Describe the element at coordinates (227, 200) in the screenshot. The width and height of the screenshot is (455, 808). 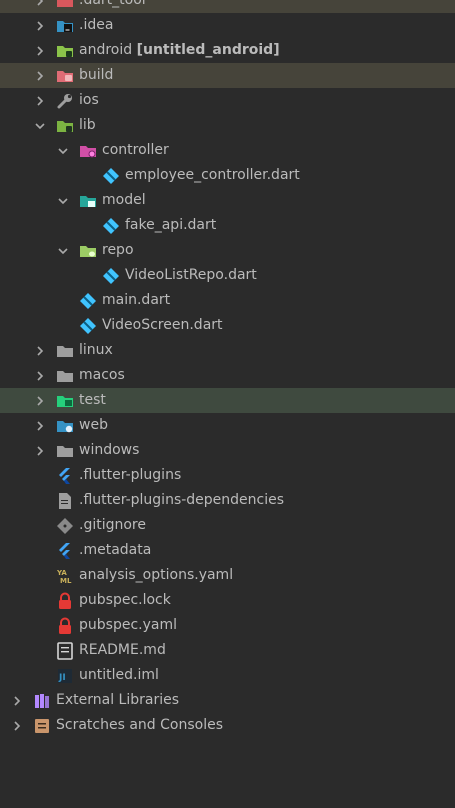
I see `tree-item-model: model` at that location.